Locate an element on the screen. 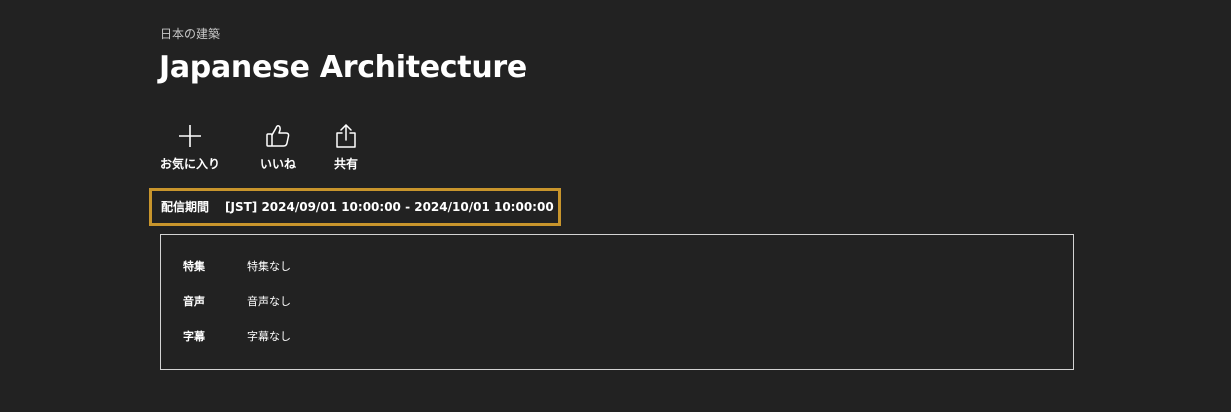 The width and height of the screenshot is (1231, 412). action-bar: お気に入り いいね 共有 is located at coordinates (276, 150).